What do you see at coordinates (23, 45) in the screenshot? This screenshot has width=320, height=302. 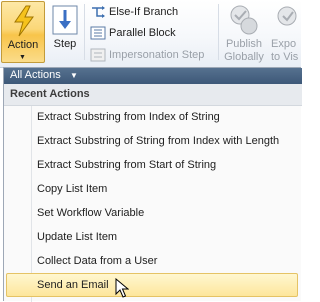 I see `action-button-label: Action` at bounding box center [23, 45].